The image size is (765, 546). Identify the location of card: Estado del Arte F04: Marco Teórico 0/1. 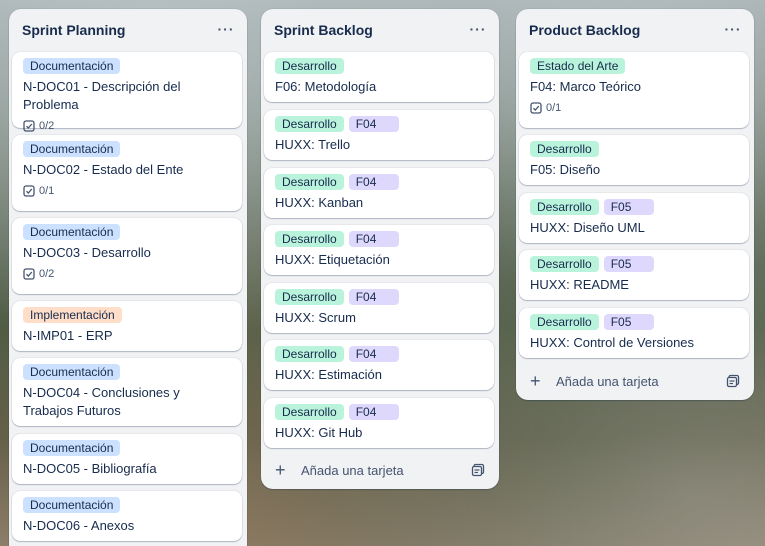
(634, 90).